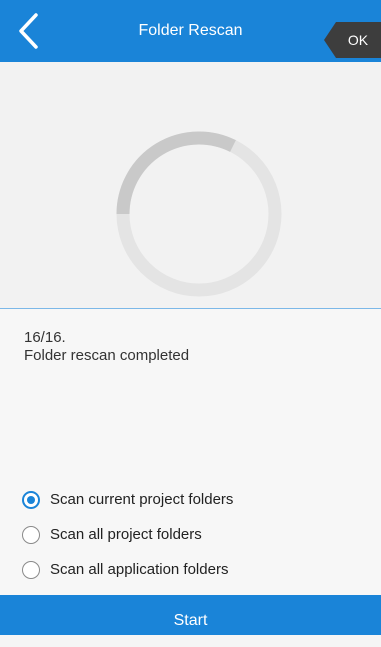 The image size is (381, 647). Describe the element at coordinates (45, 337) in the screenshot. I see `scan-count-text: 16/16.` at that location.